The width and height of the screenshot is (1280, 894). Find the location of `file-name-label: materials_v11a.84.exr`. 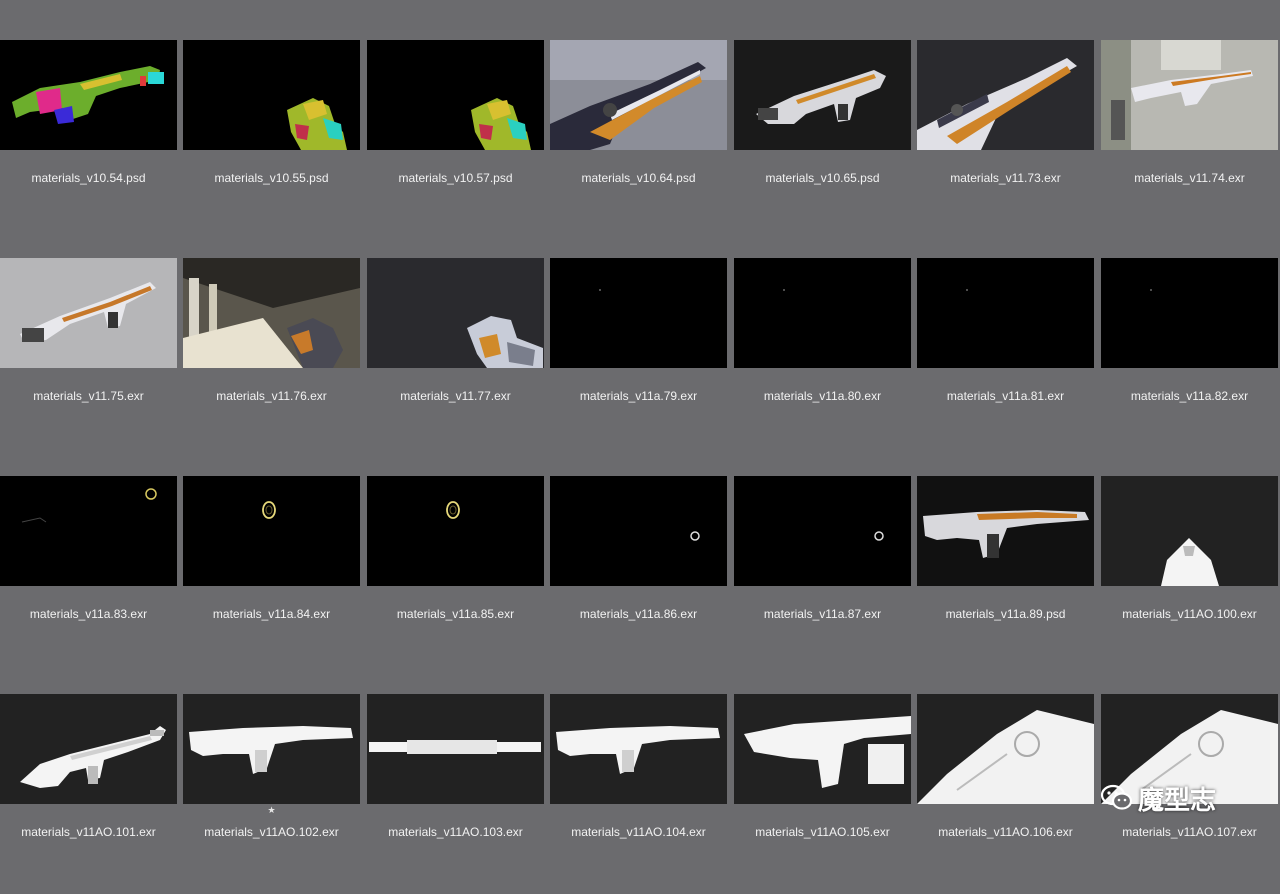

file-name-label: materials_v11a.84.exr is located at coordinates (271, 614).